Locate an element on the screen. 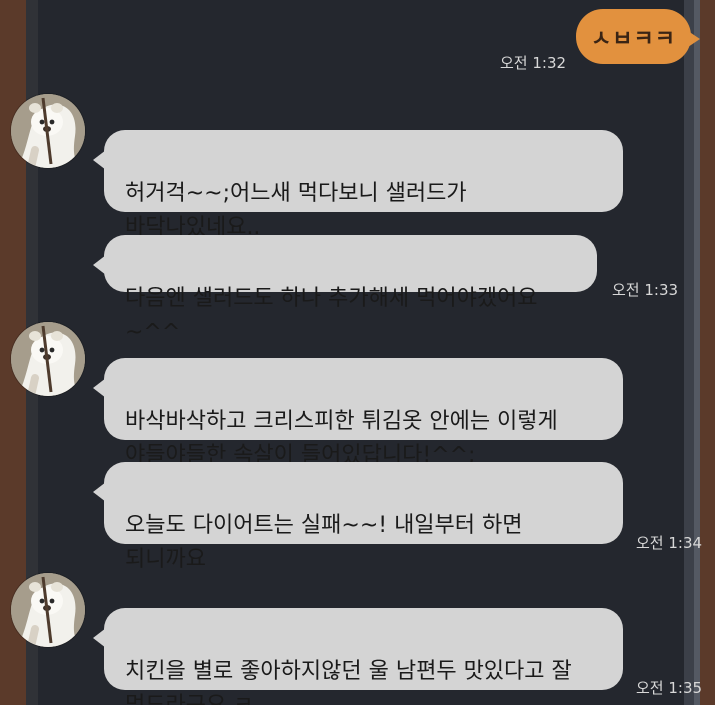  sent-message-bubble: ㅅㅂㅋㅋ is located at coordinates (638, 36).